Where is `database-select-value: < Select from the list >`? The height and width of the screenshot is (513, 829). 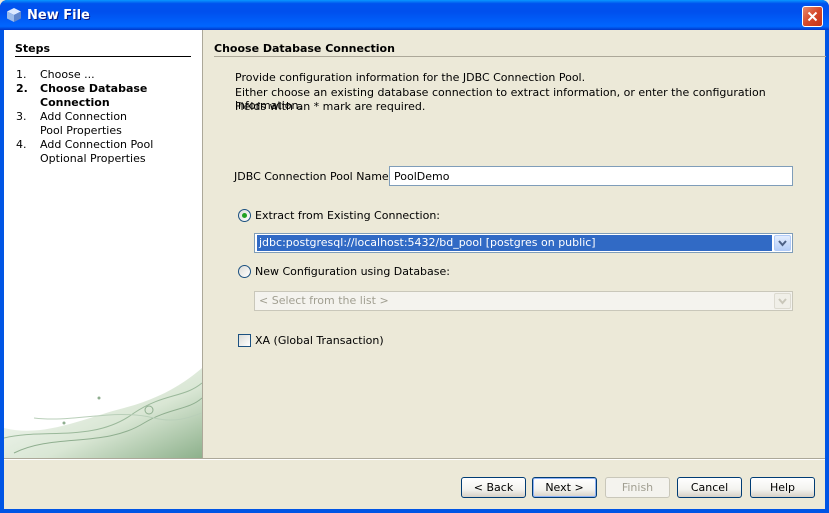 database-select-value: < Select from the list > is located at coordinates (324, 300).